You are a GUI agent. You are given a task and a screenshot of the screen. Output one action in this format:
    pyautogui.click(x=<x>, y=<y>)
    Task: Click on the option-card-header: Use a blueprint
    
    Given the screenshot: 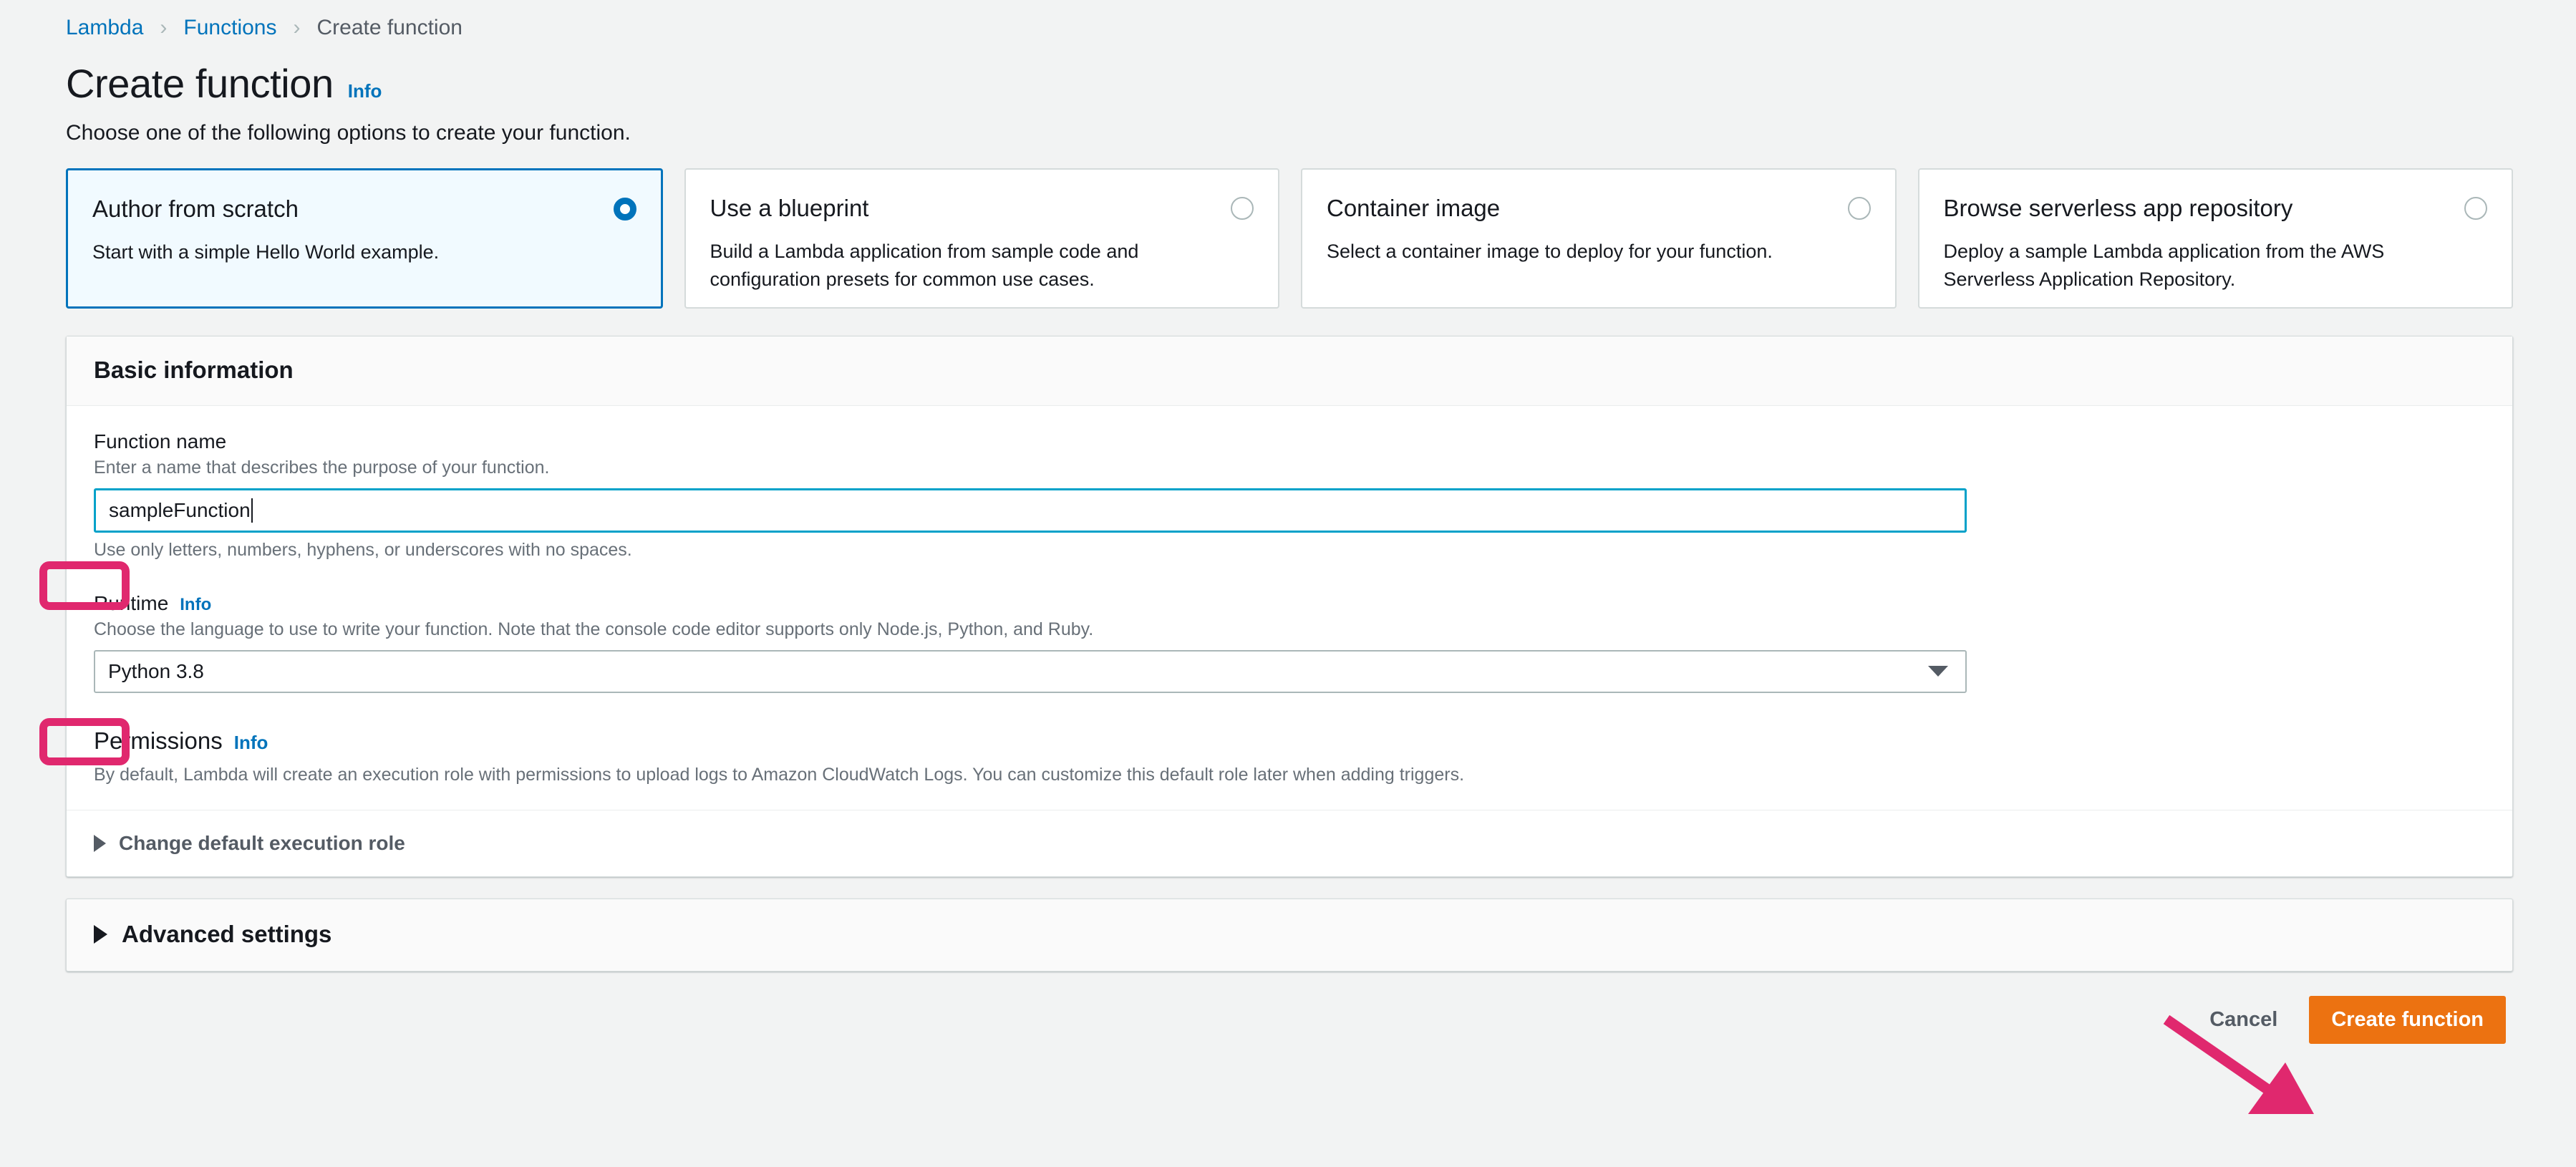 What is the action you would take?
    pyautogui.click(x=982, y=208)
    